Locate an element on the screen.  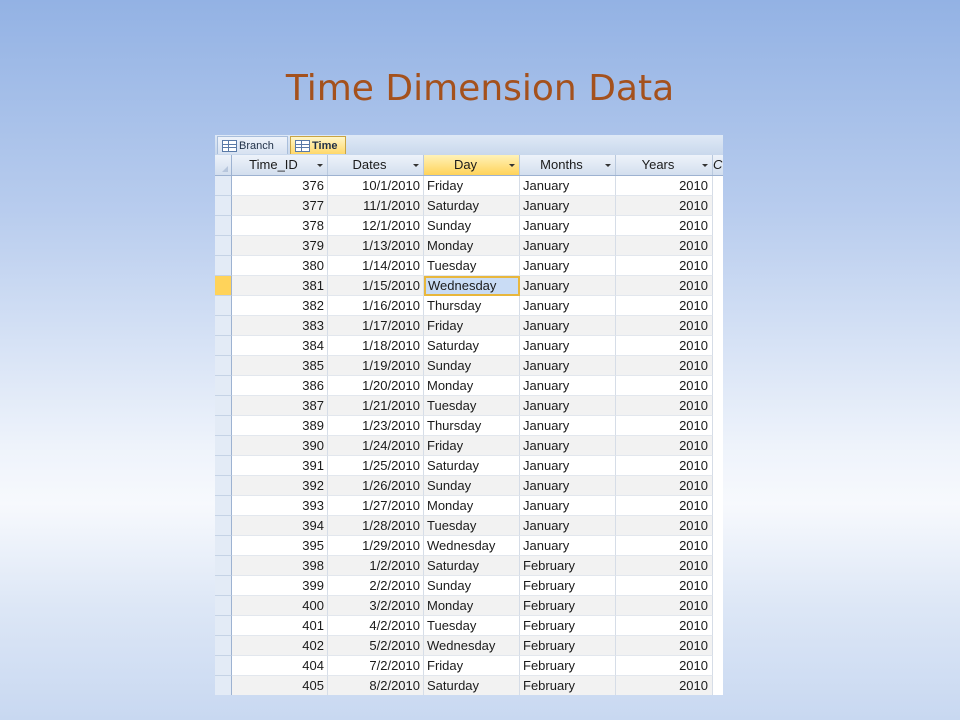
cell-time-id: 387 is located at coordinates (280, 406).